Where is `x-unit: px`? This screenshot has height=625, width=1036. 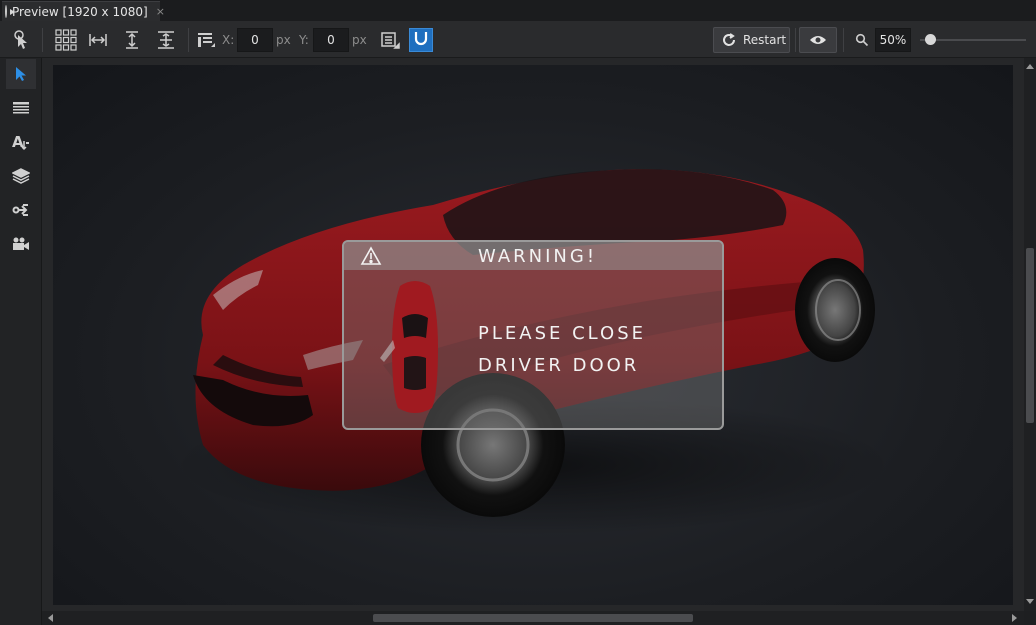
x-unit: px is located at coordinates (283, 40).